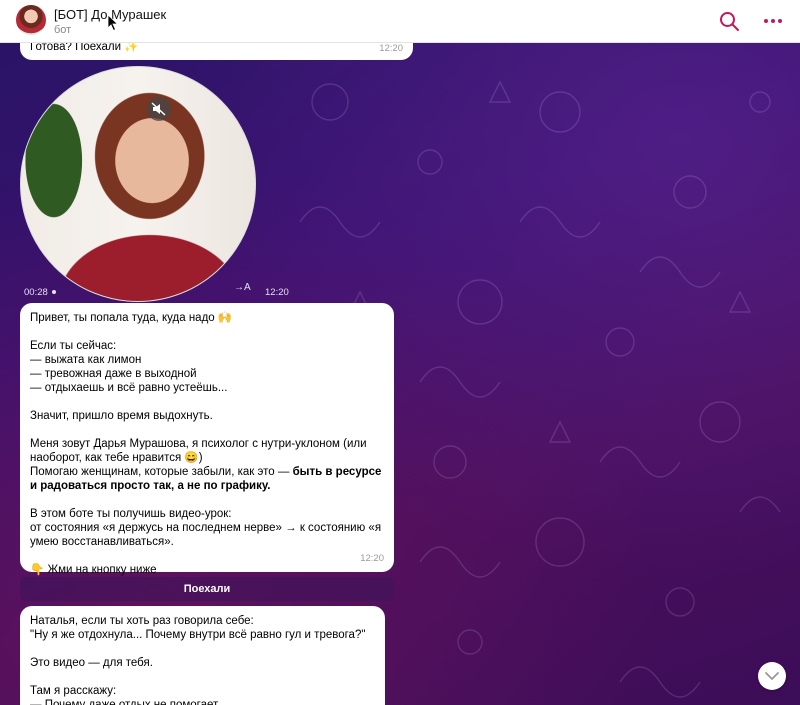 The image size is (800, 705). I want to click on message-means: Значит, пришло время выдохнуть., so click(121, 416).